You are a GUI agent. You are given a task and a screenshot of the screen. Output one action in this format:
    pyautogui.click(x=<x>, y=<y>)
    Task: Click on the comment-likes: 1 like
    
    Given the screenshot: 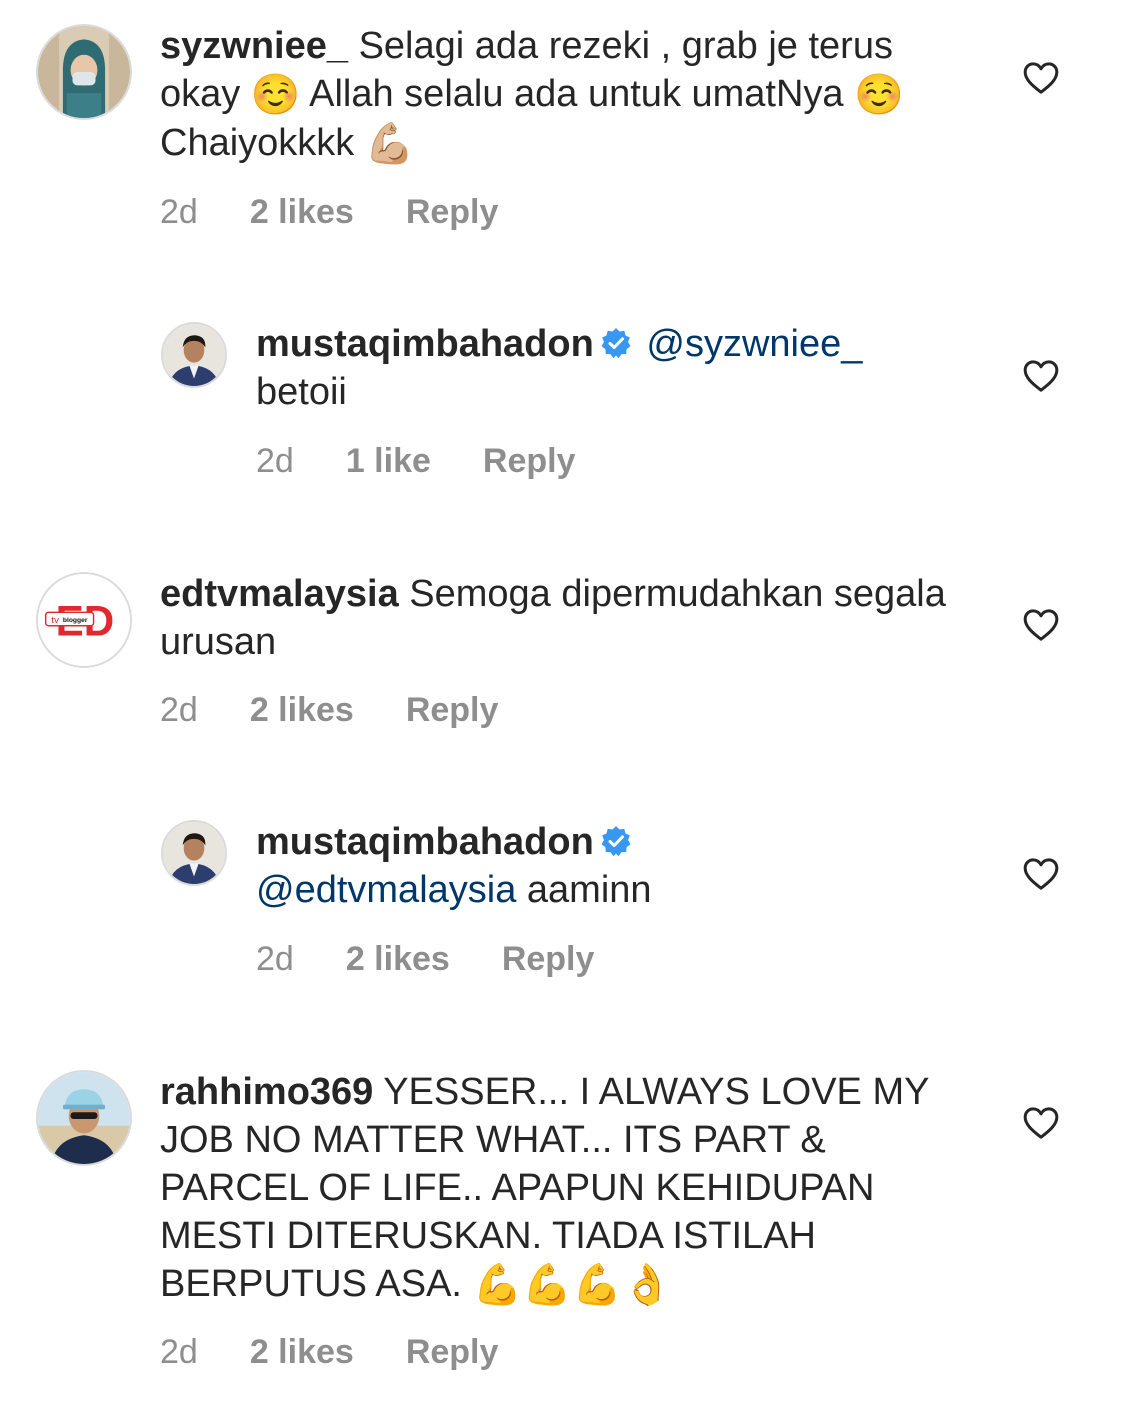 What is the action you would take?
    pyautogui.click(x=388, y=461)
    